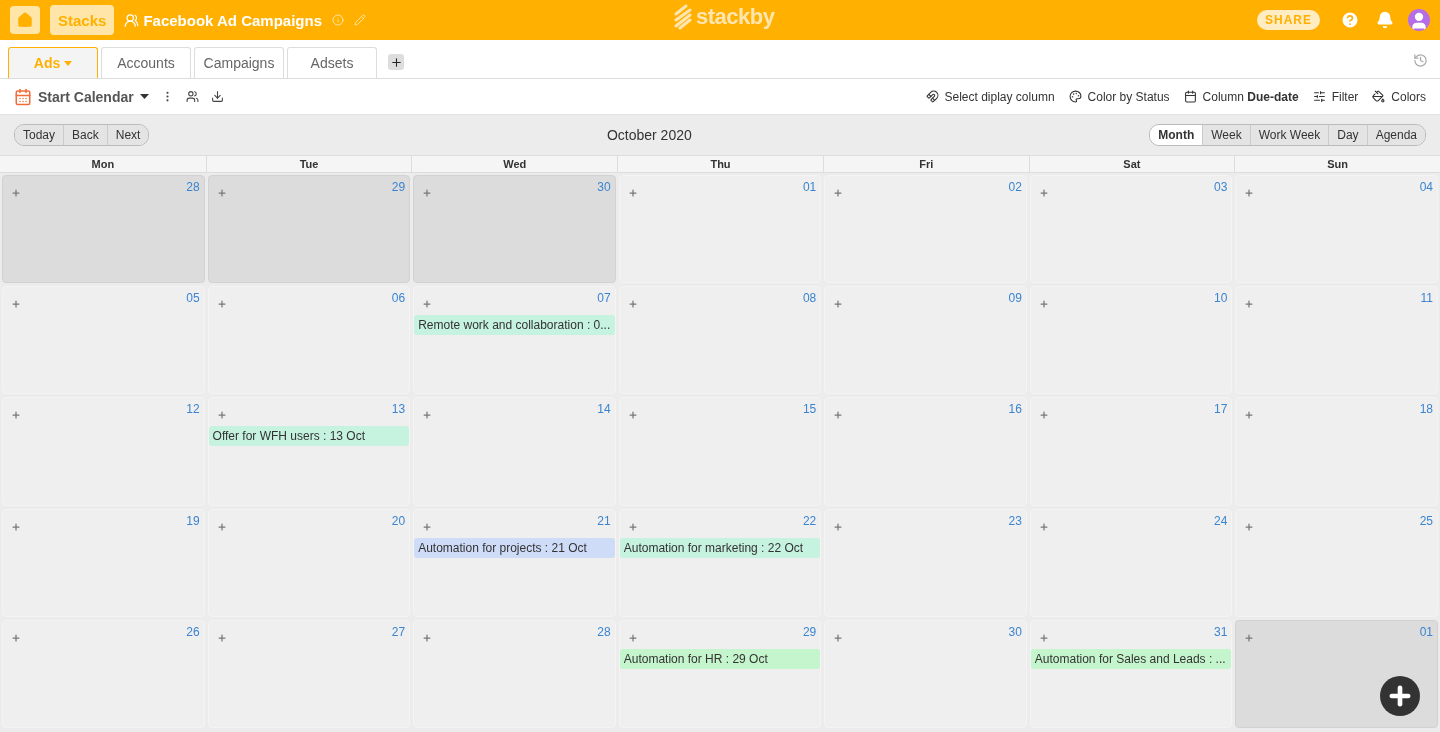 The height and width of the screenshot is (732, 1440). What do you see at coordinates (1335, 96) in the screenshot?
I see `toolbar-option: Filter` at bounding box center [1335, 96].